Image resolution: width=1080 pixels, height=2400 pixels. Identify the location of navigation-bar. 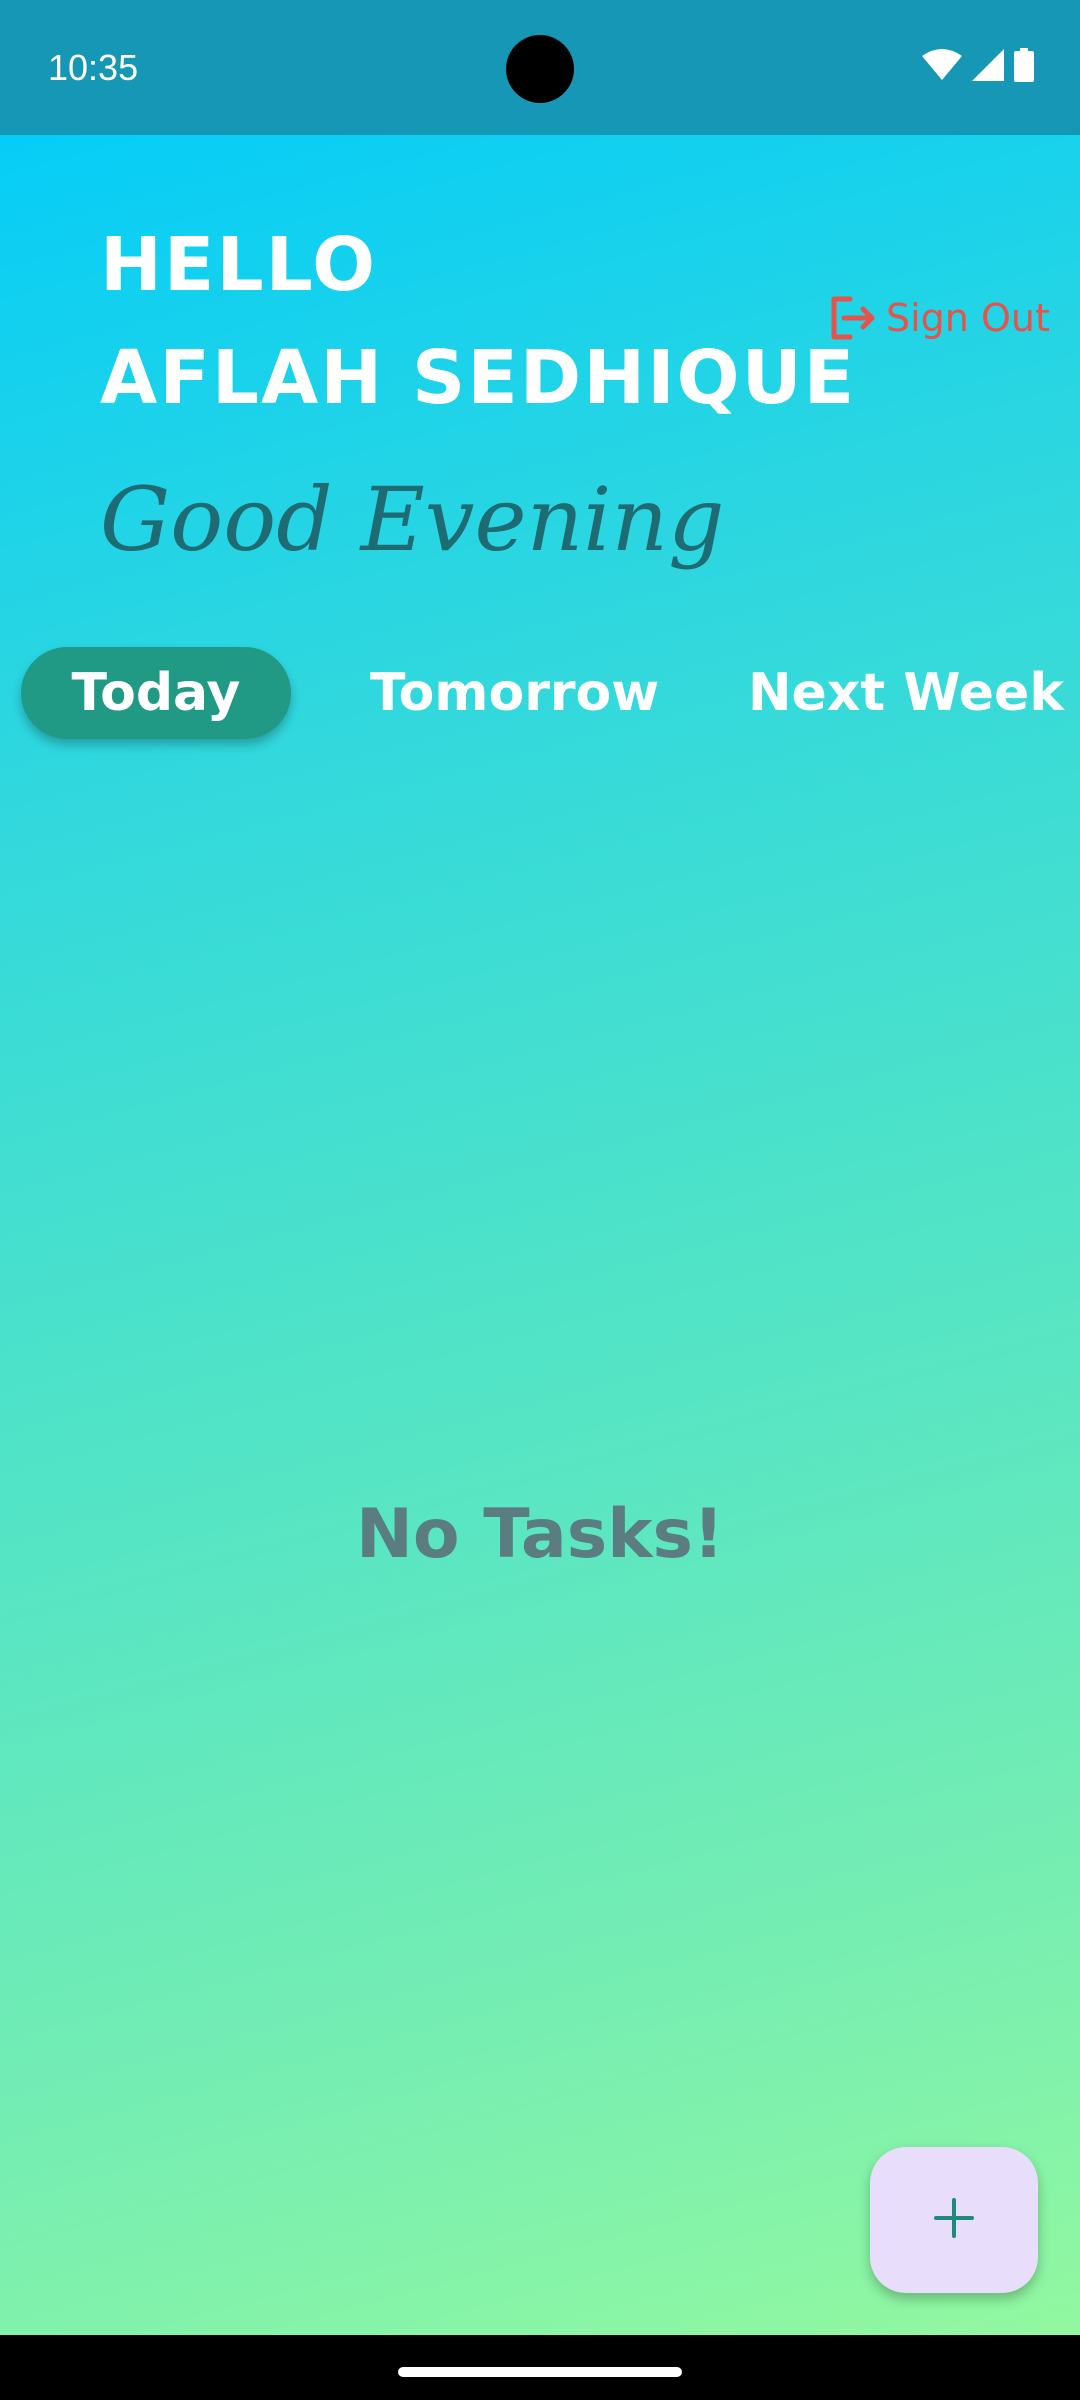
(540, 2367).